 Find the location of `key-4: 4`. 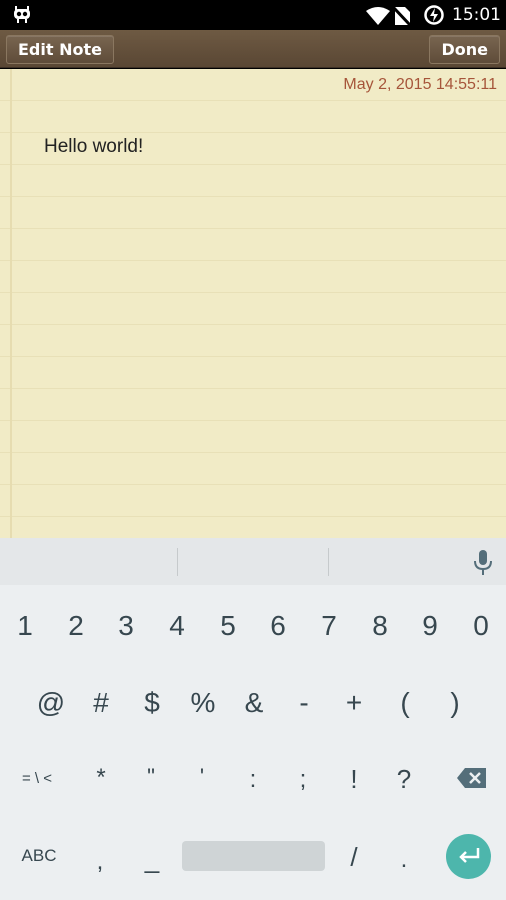

key-4: 4 is located at coordinates (177, 626).